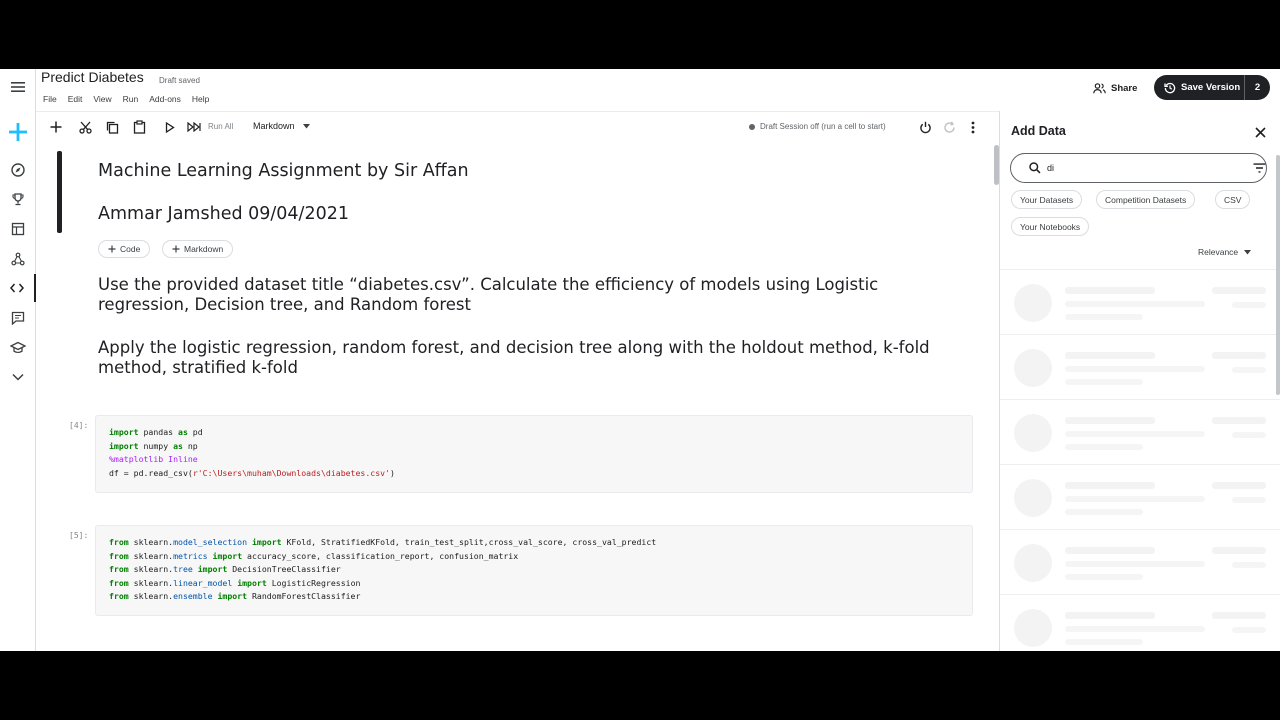 This screenshot has height=720, width=1280. What do you see at coordinates (1218, 252) in the screenshot?
I see `sort-value: Relevance` at bounding box center [1218, 252].